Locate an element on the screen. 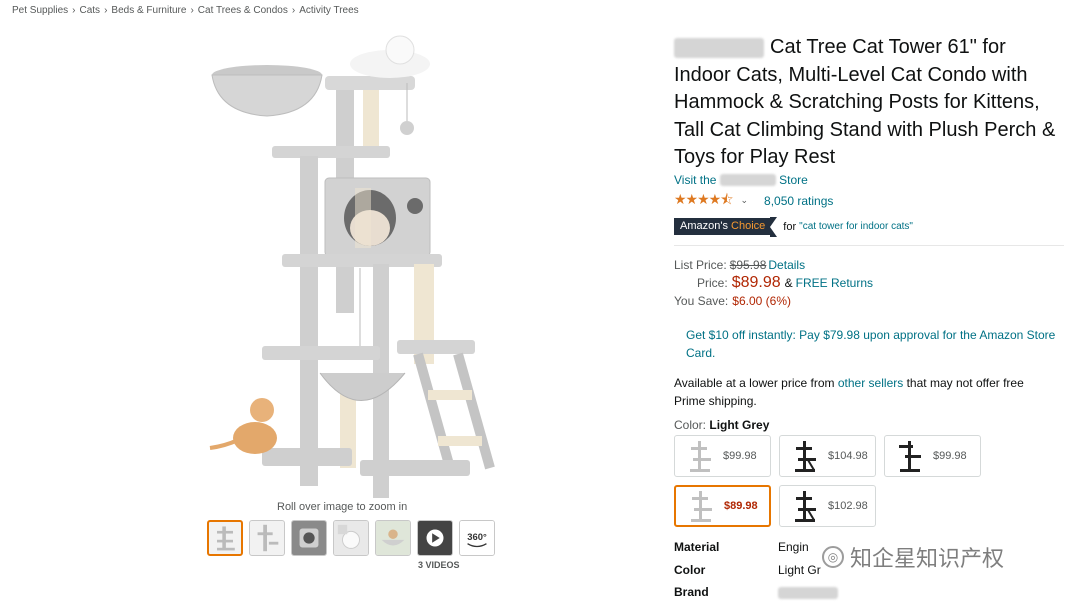  redacted-store-name is located at coordinates (747, 180).